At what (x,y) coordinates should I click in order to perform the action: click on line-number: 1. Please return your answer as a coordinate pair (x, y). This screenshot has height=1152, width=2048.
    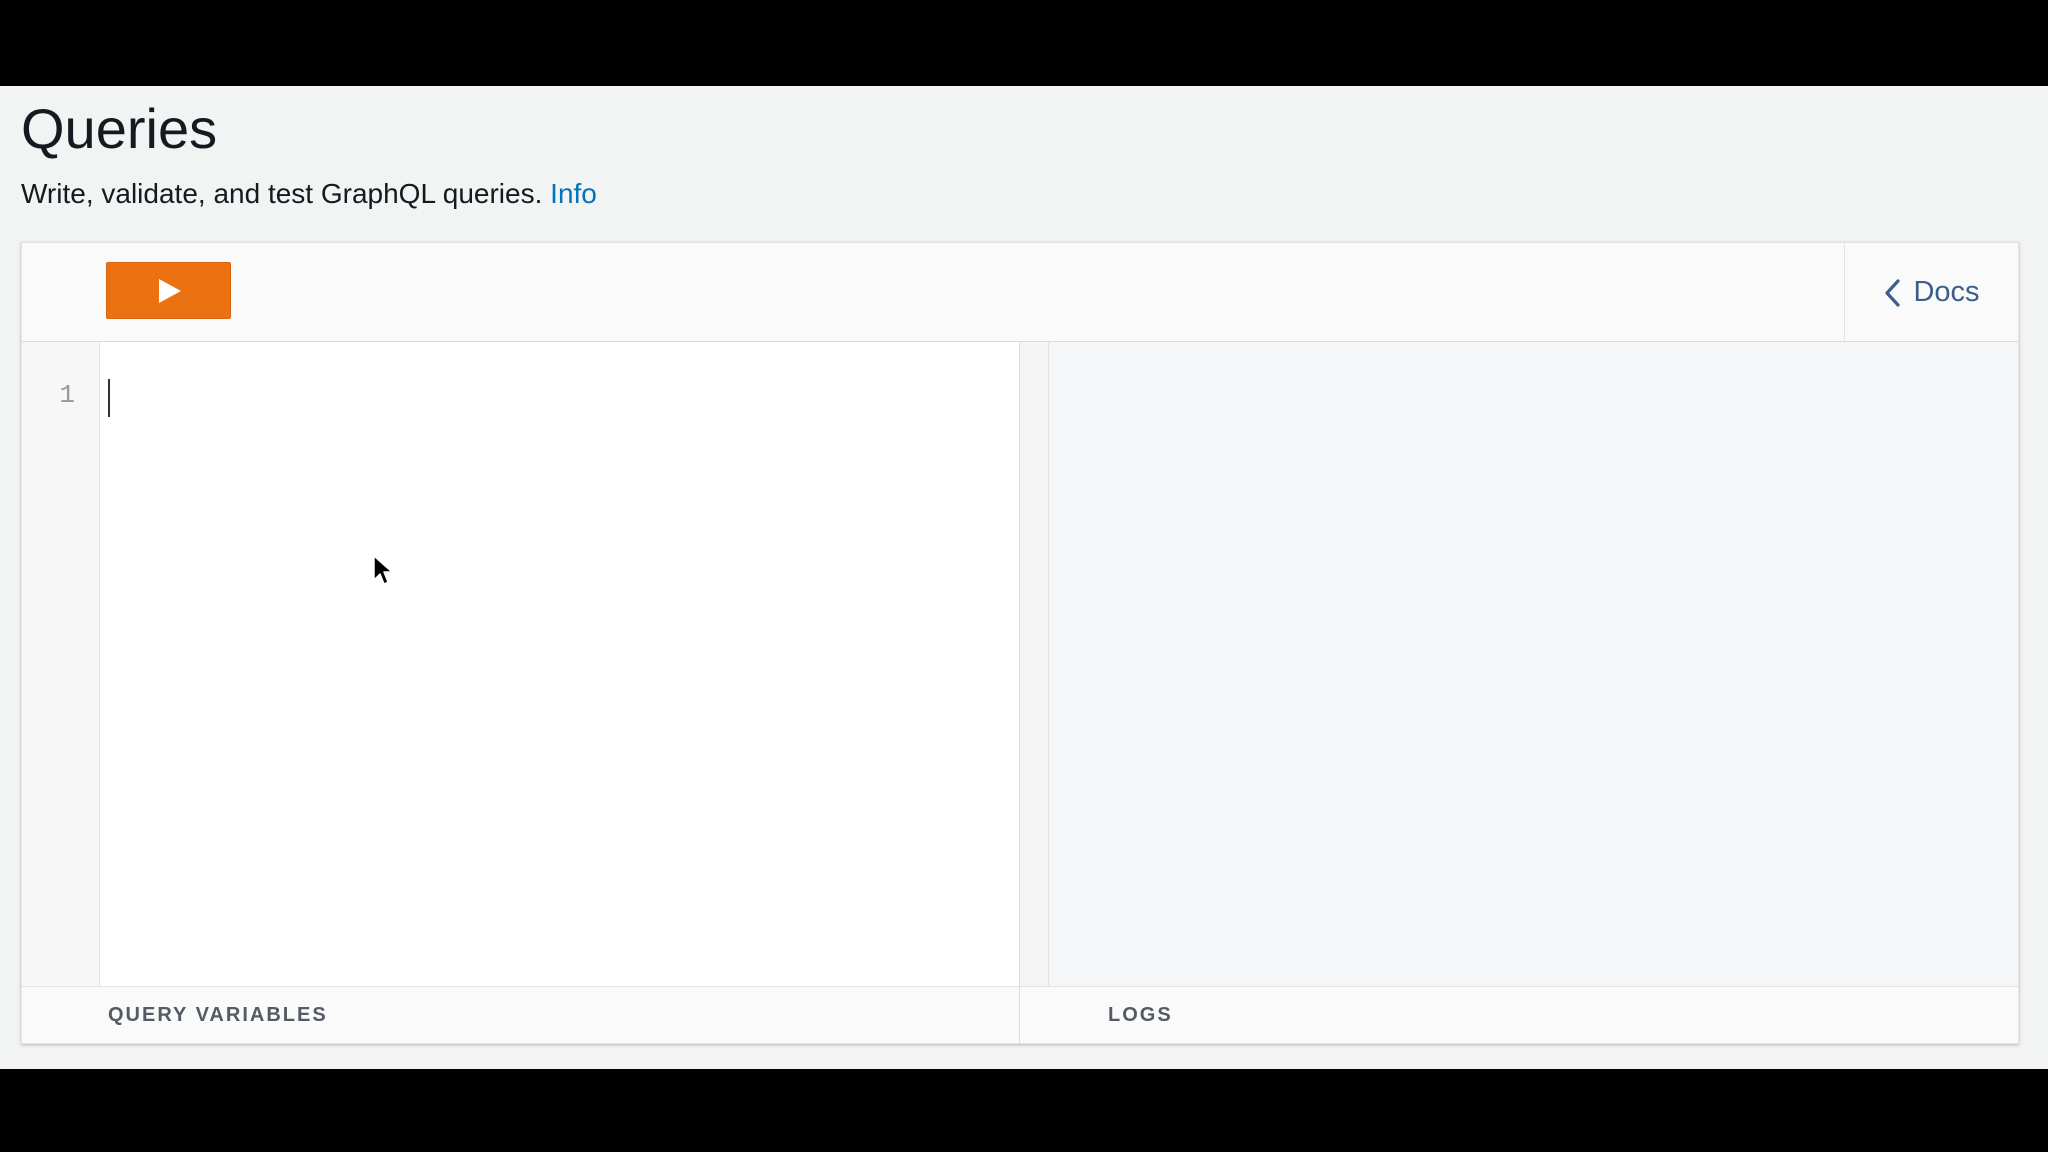
    Looking at the image, I should click on (67, 395).